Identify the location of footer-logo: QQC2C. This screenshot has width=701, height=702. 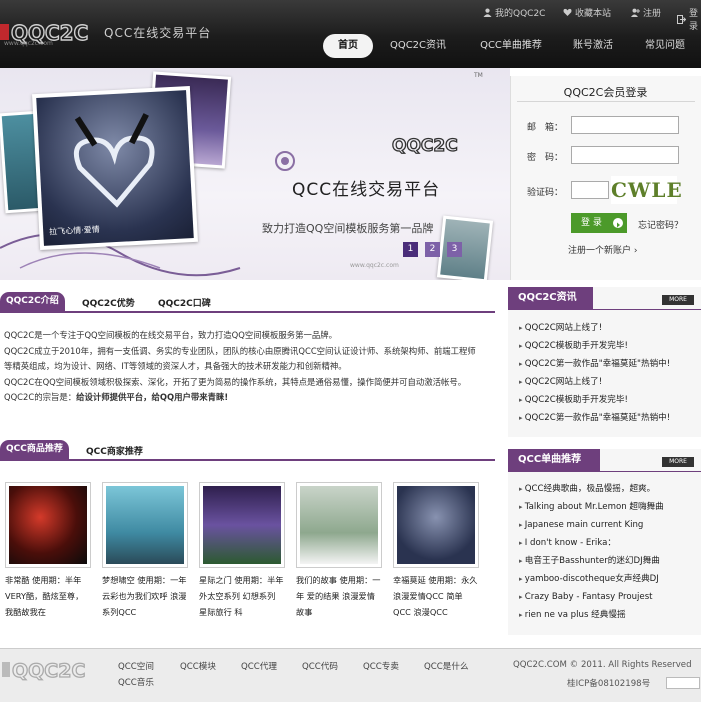
(50, 671).